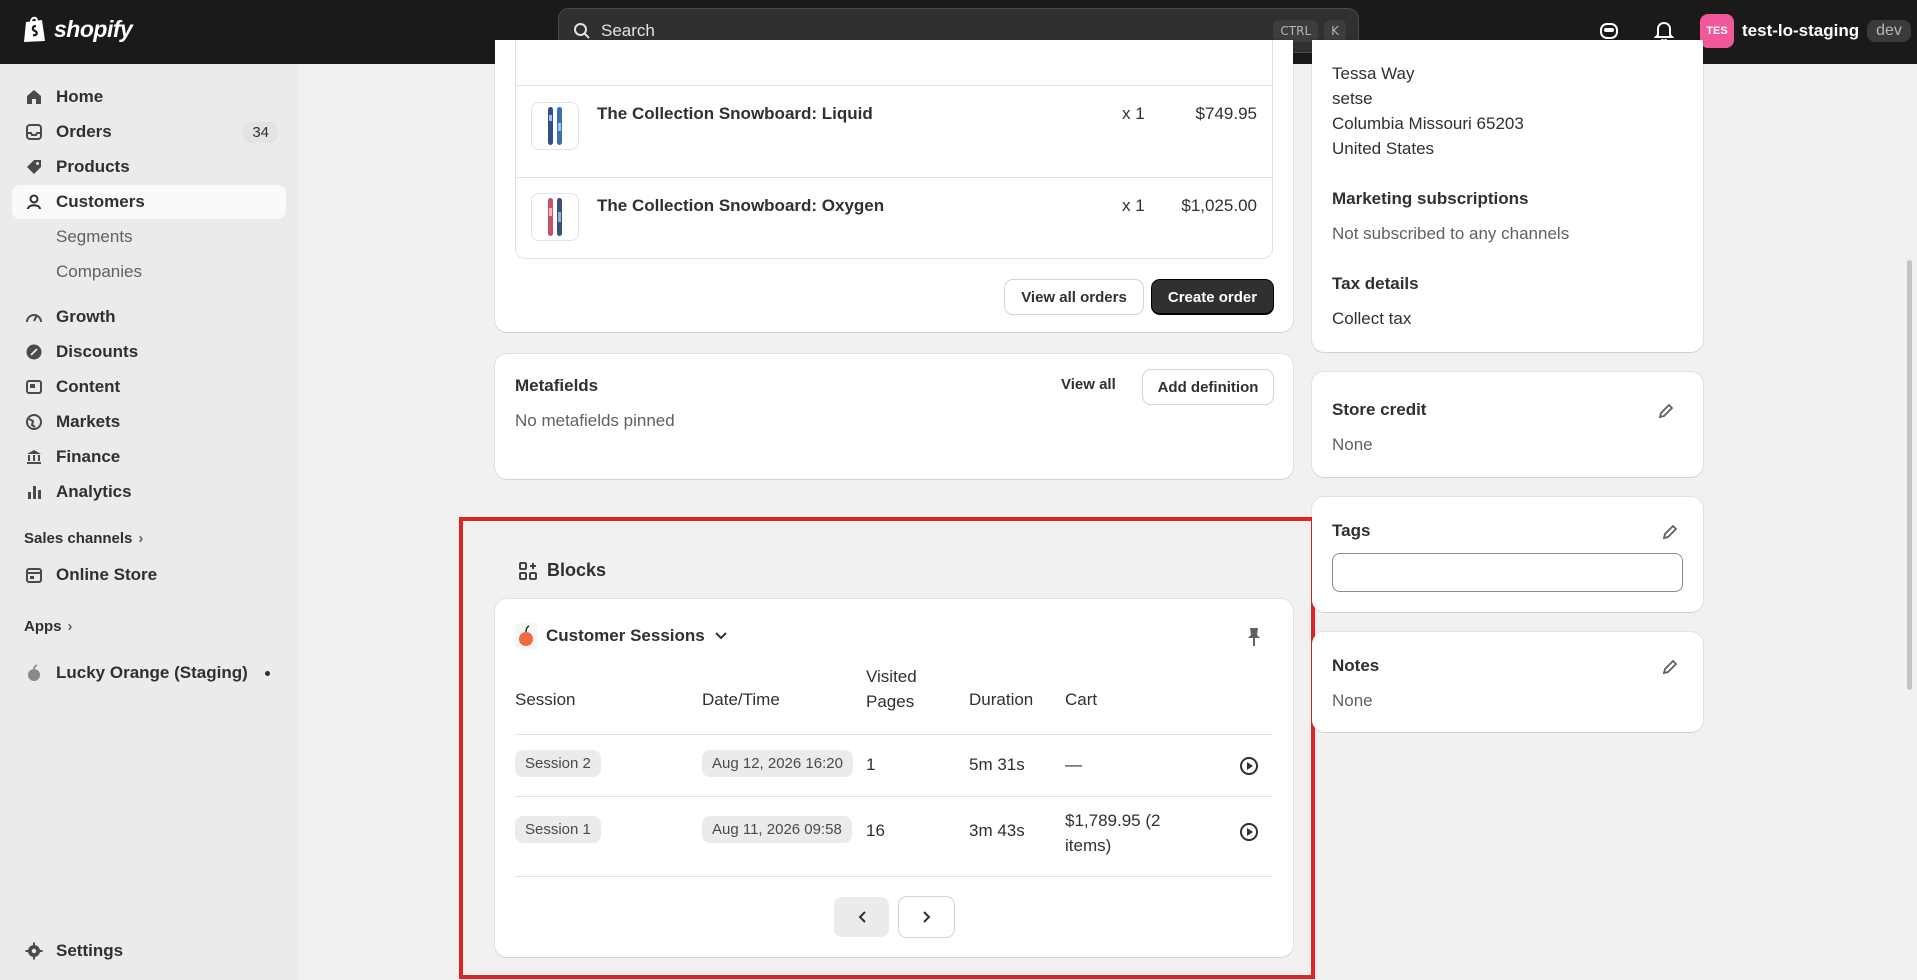 This screenshot has width=1917, height=980. I want to click on order-item-name: The Collection Snowboard: Liquid, so click(735, 114).